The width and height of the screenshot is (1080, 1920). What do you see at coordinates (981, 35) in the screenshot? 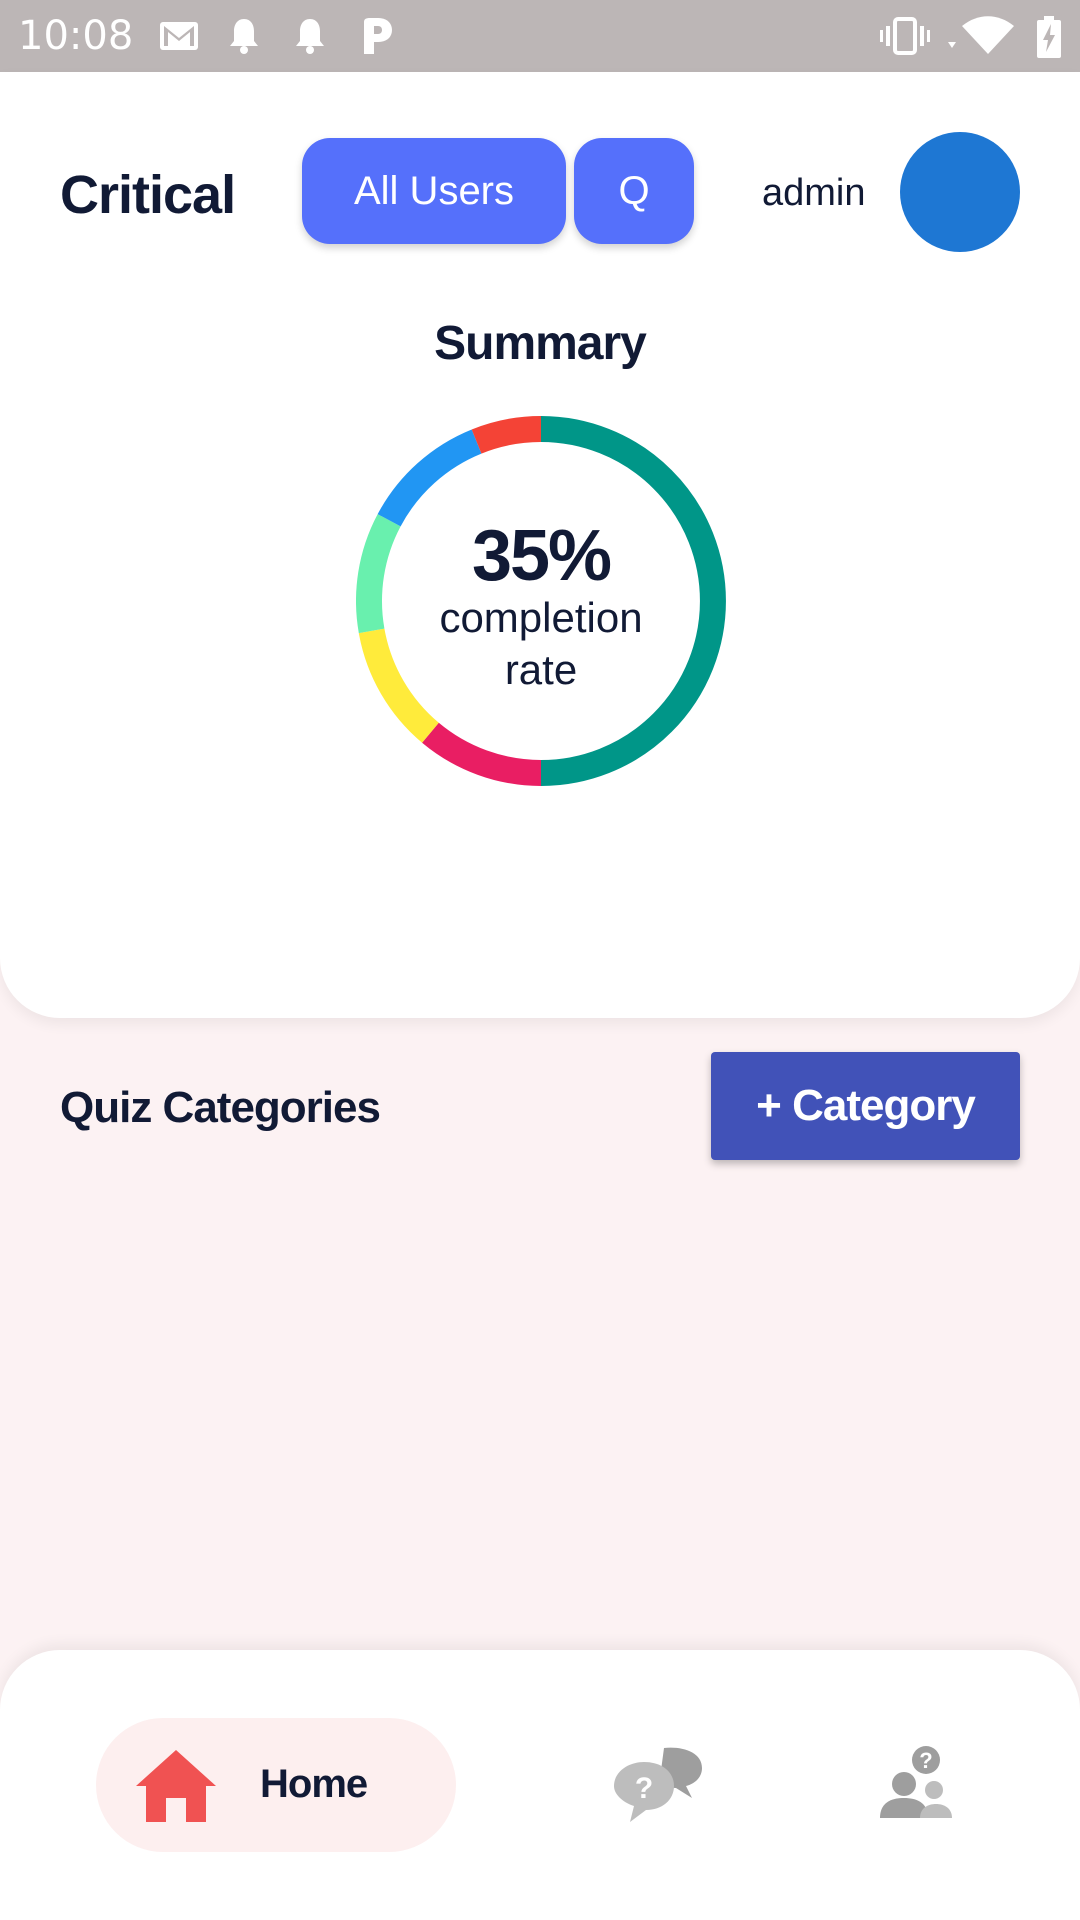
I see `wifi-icon` at bounding box center [981, 35].